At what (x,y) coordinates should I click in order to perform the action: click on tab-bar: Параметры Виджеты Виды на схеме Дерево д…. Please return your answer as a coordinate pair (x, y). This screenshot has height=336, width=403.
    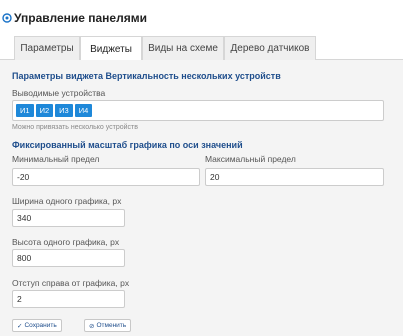
    Looking at the image, I should click on (201, 48).